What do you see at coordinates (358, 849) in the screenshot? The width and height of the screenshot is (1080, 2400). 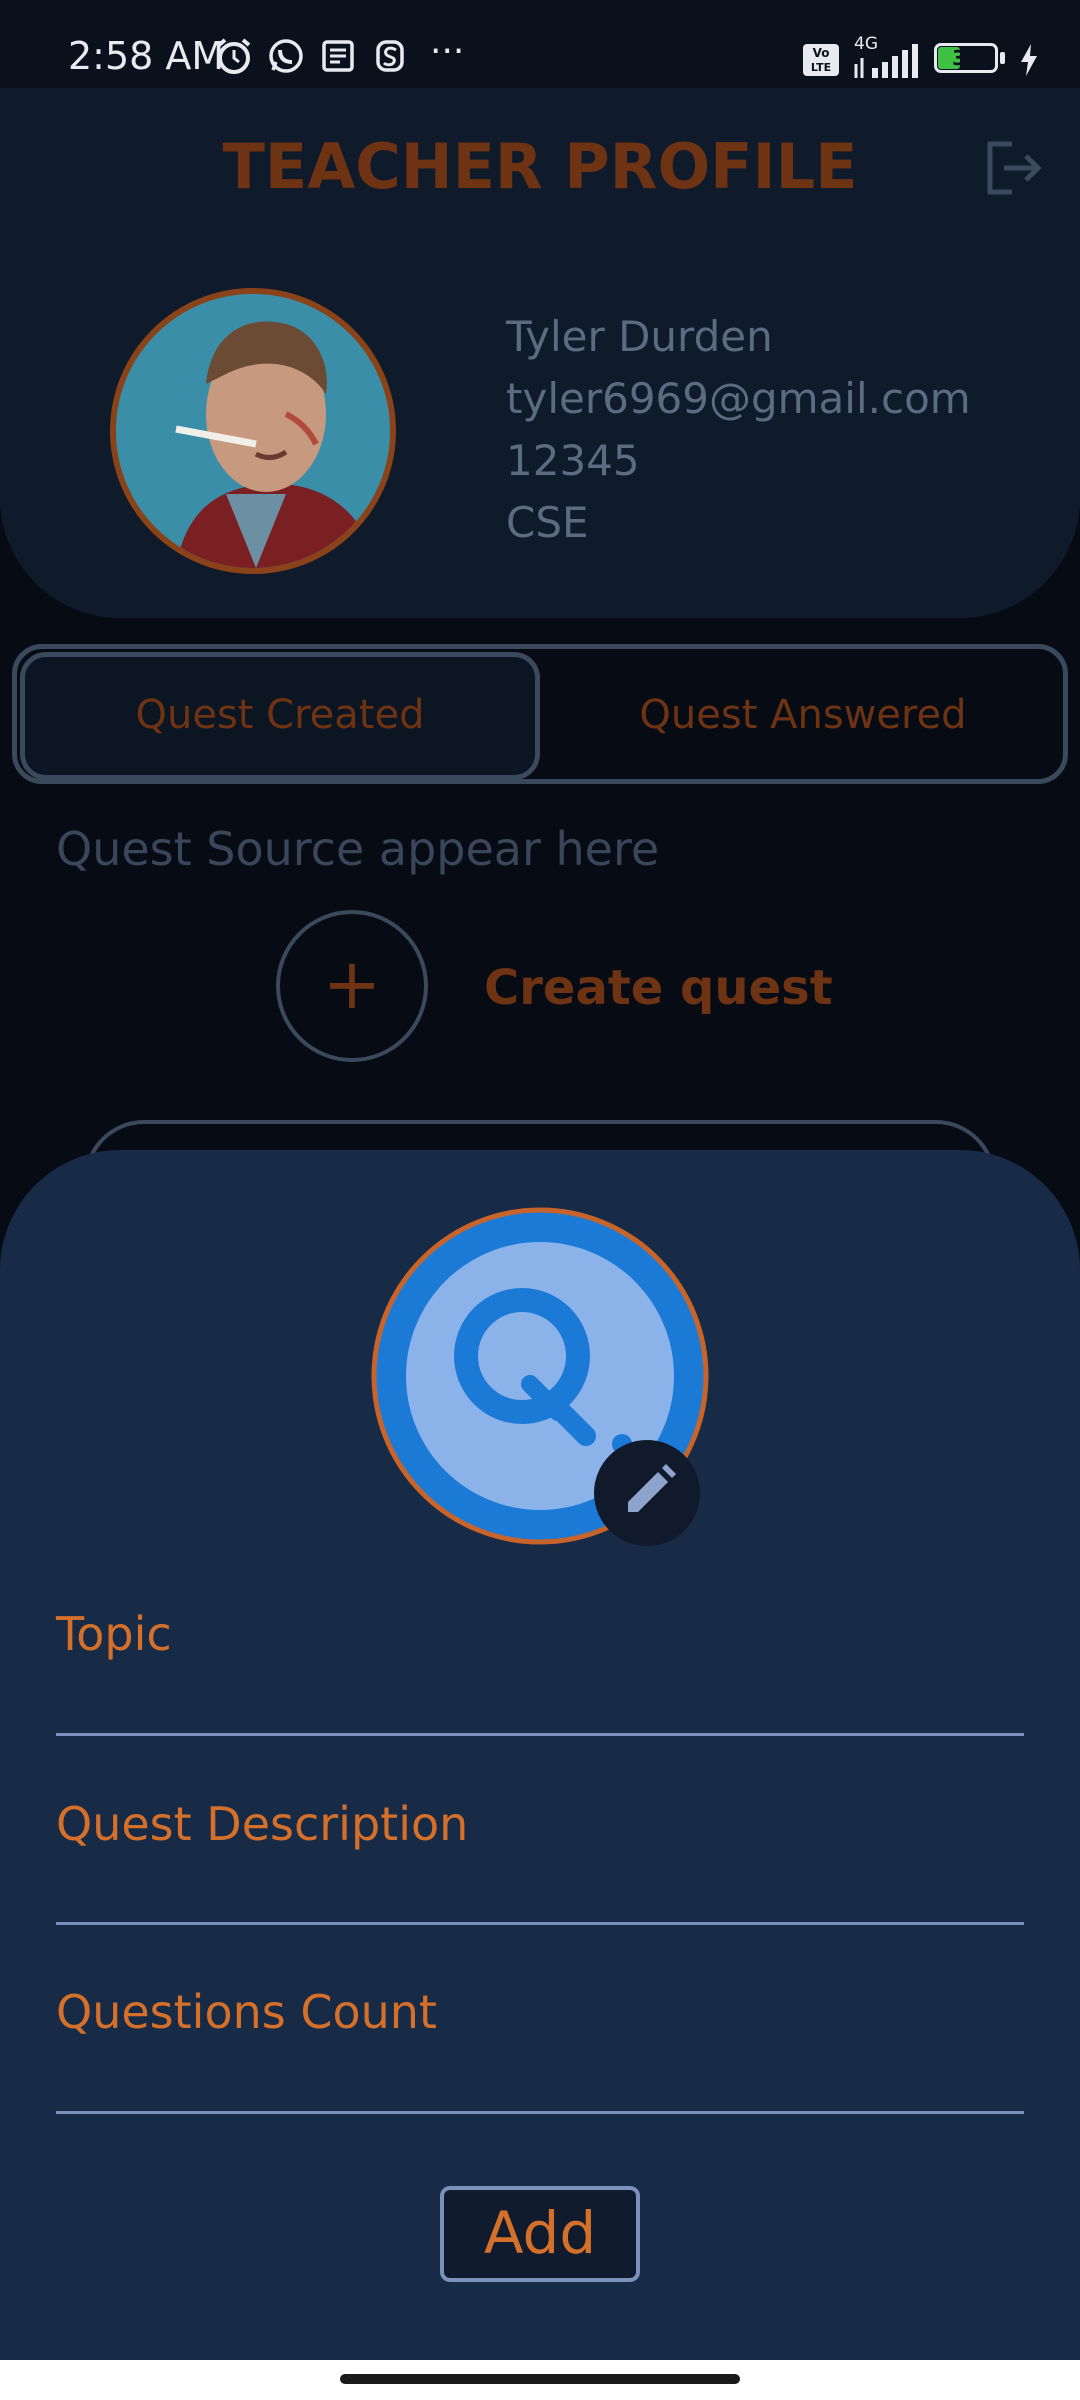 I see `empty-state-text: Quest Source appear here` at bounding box center [358, 849].